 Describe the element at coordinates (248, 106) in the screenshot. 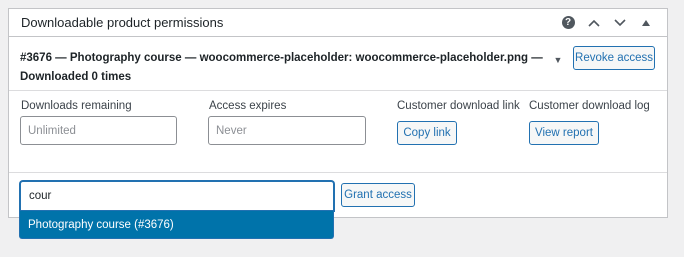

I see `access-expires-label: Access expires` at that location.